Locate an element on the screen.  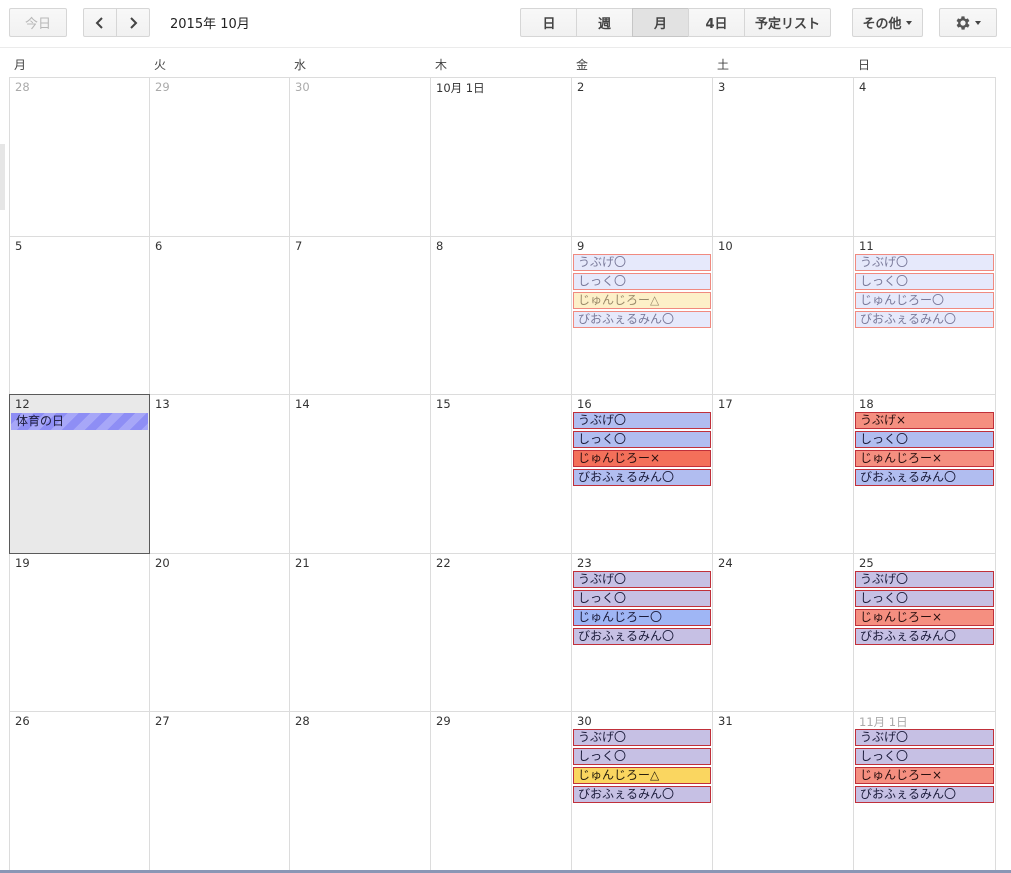
day-number: 23 is located at coordinates (584, 563).